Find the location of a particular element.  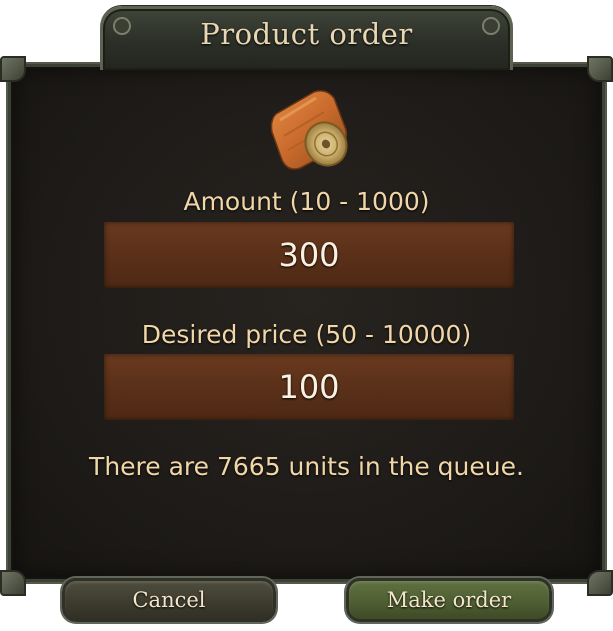

make-order-button: Make order is located at coordinates (449, 600).